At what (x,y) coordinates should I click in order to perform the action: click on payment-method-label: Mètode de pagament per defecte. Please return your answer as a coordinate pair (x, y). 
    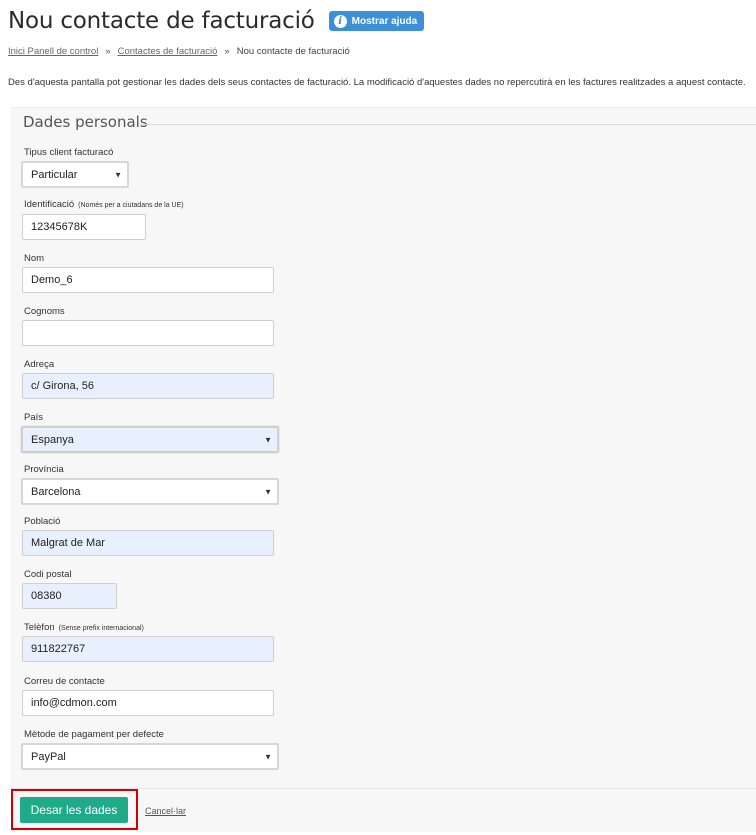
    Looking at the image, I should click on (94, 734).